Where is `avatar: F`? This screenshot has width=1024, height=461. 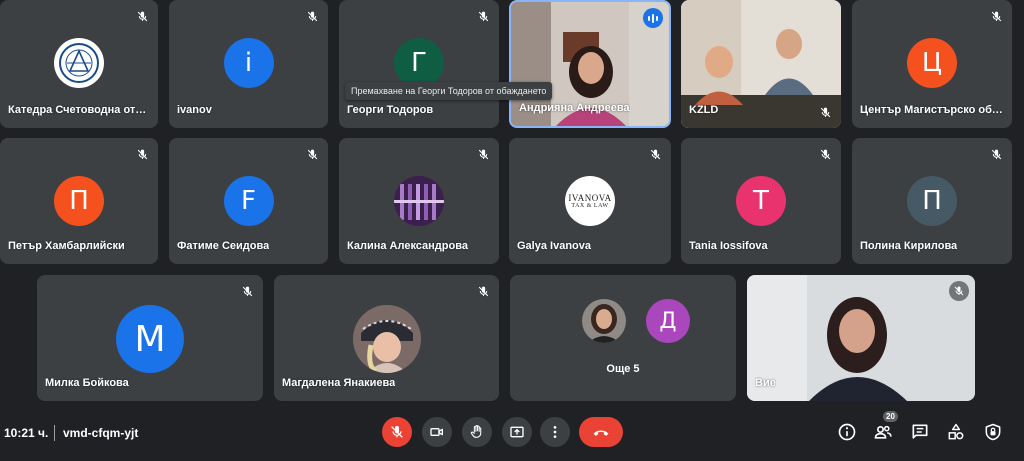 avatar: F is located at coordinates (248, 201).